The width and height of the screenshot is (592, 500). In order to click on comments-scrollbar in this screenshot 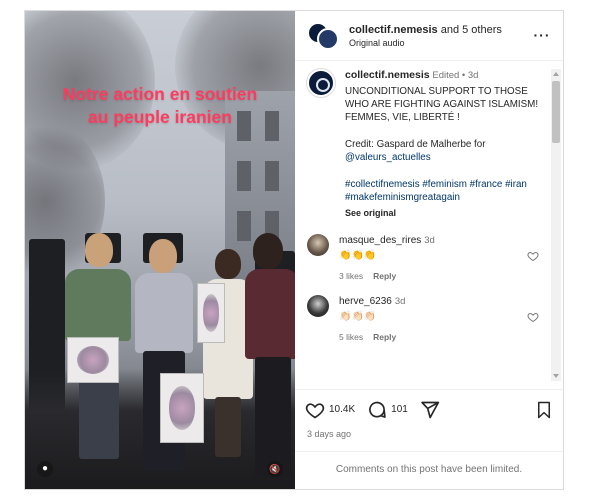, I will do `click(556, 225)`.